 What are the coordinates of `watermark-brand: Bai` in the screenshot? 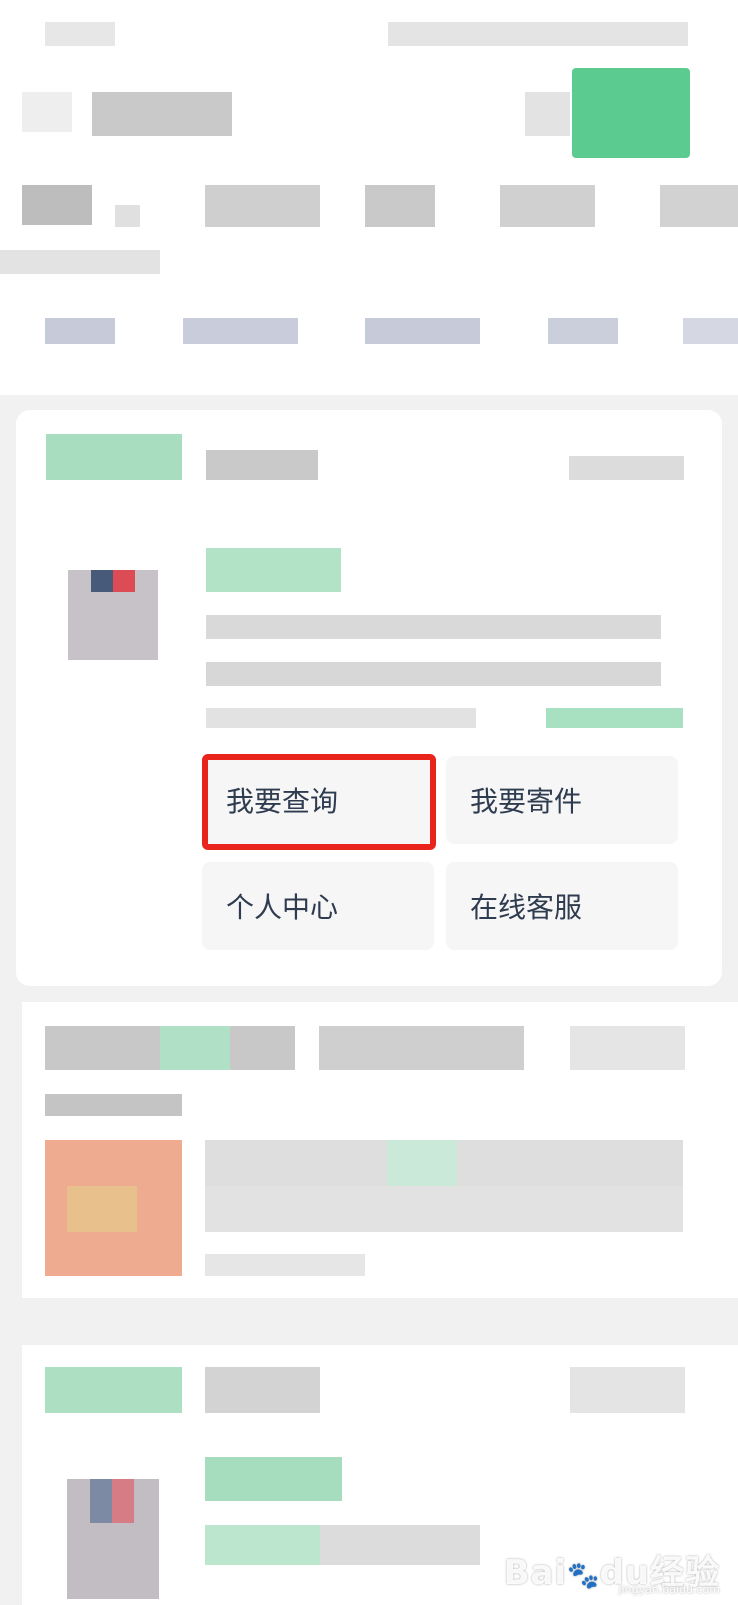 It's located at (535, 1573).